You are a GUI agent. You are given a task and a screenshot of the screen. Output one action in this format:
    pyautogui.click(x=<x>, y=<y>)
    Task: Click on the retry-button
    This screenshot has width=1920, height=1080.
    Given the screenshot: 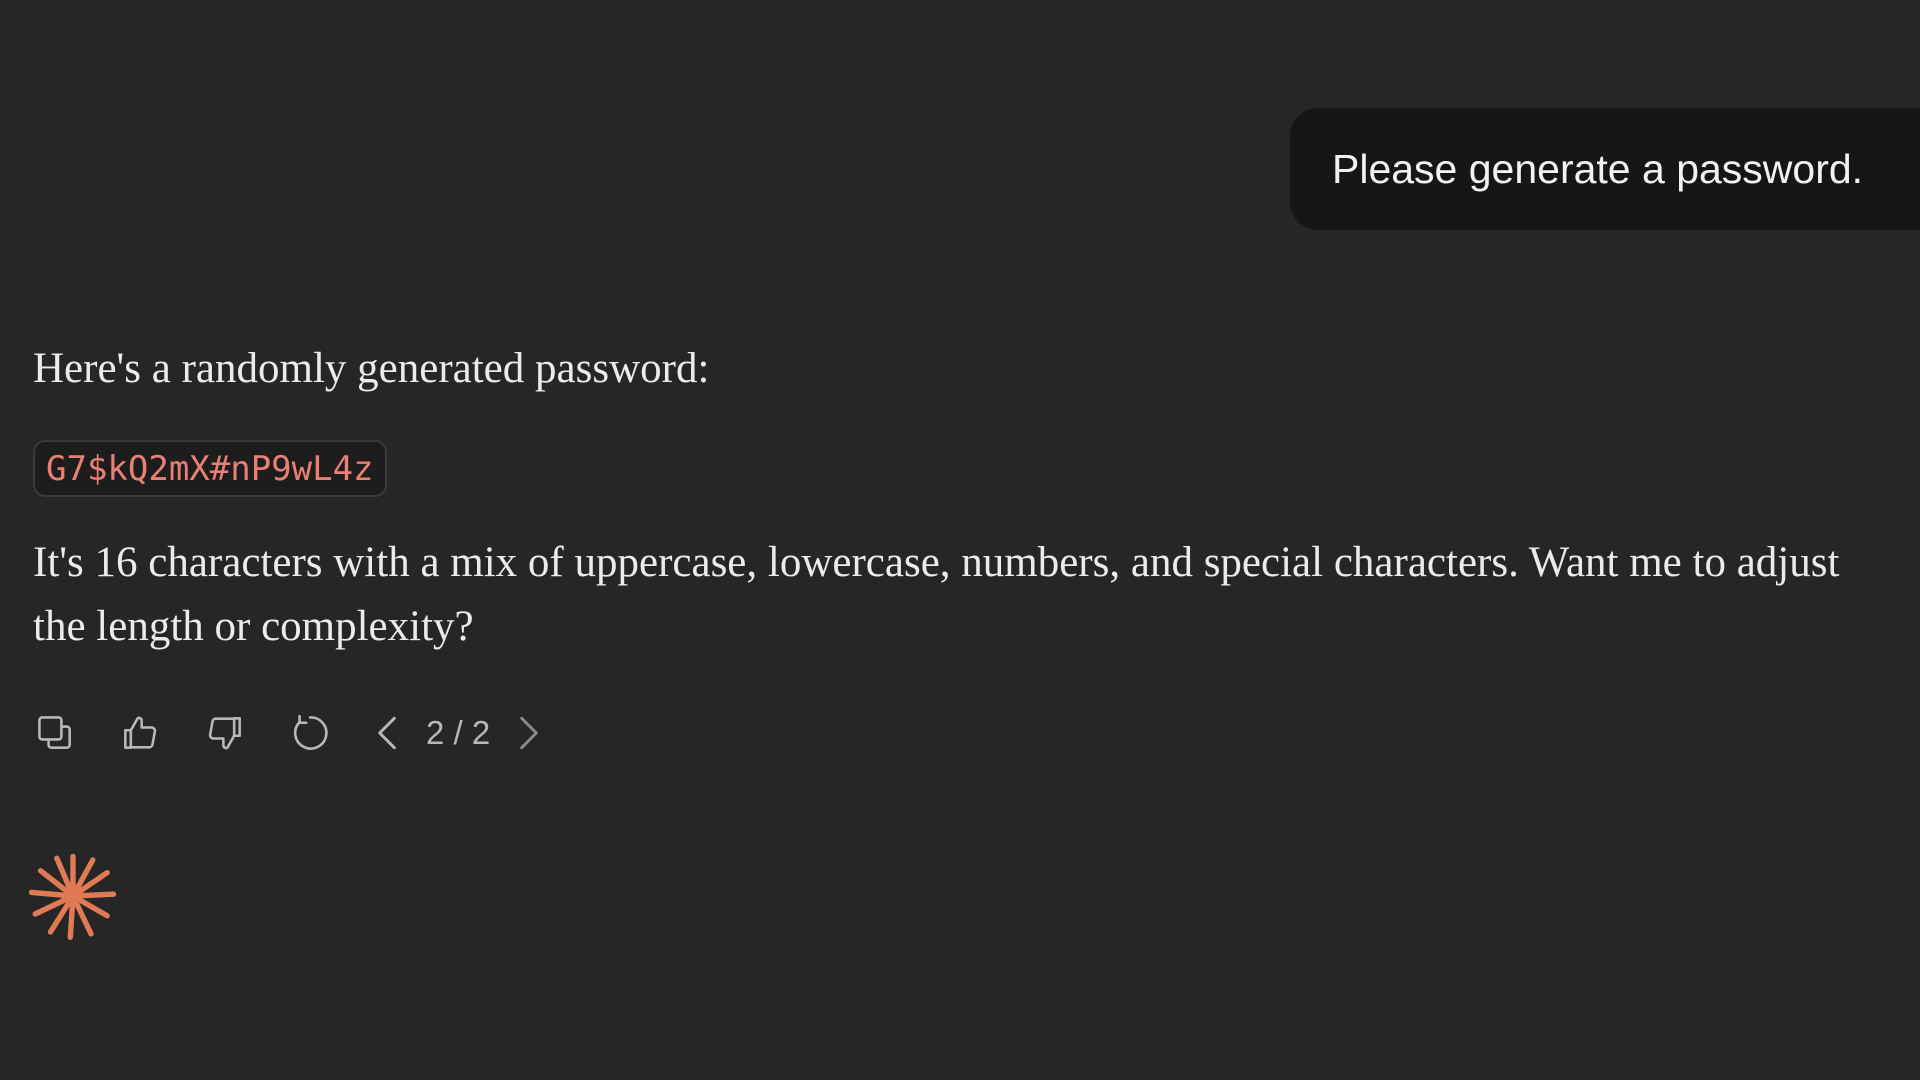 What is the action you would take?
    pyautogui.click(x=310, y=733)
    